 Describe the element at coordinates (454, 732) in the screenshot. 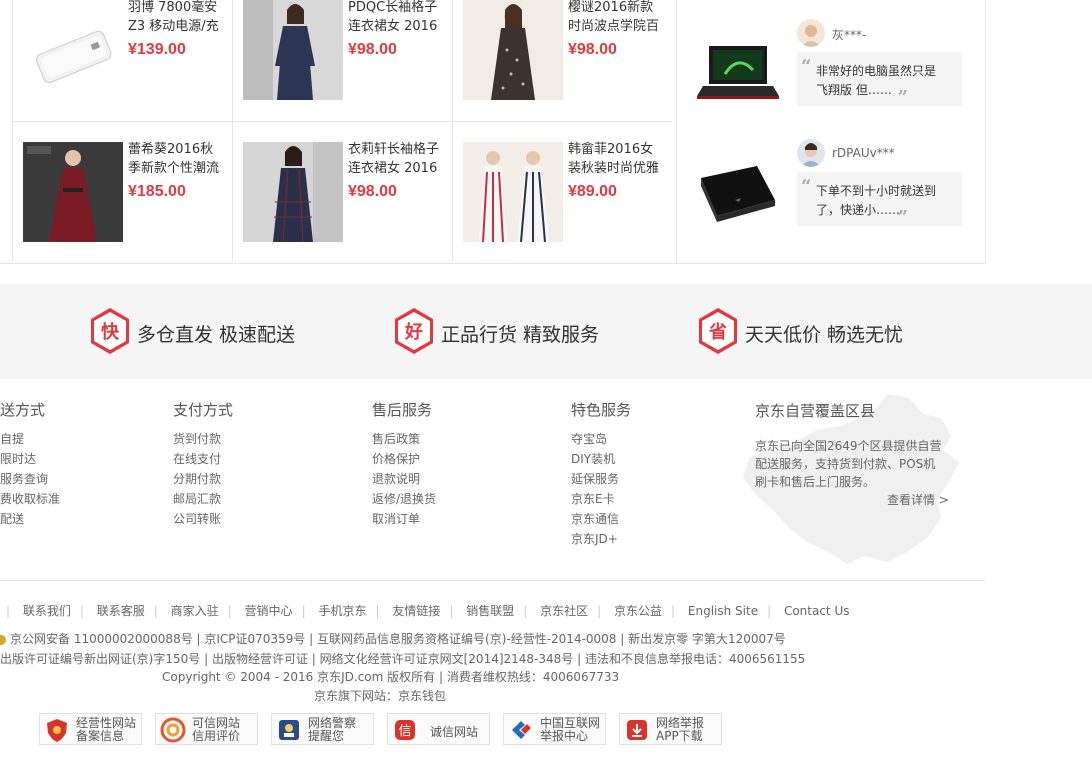

I see `badge-label: 诚信网站` at that location.